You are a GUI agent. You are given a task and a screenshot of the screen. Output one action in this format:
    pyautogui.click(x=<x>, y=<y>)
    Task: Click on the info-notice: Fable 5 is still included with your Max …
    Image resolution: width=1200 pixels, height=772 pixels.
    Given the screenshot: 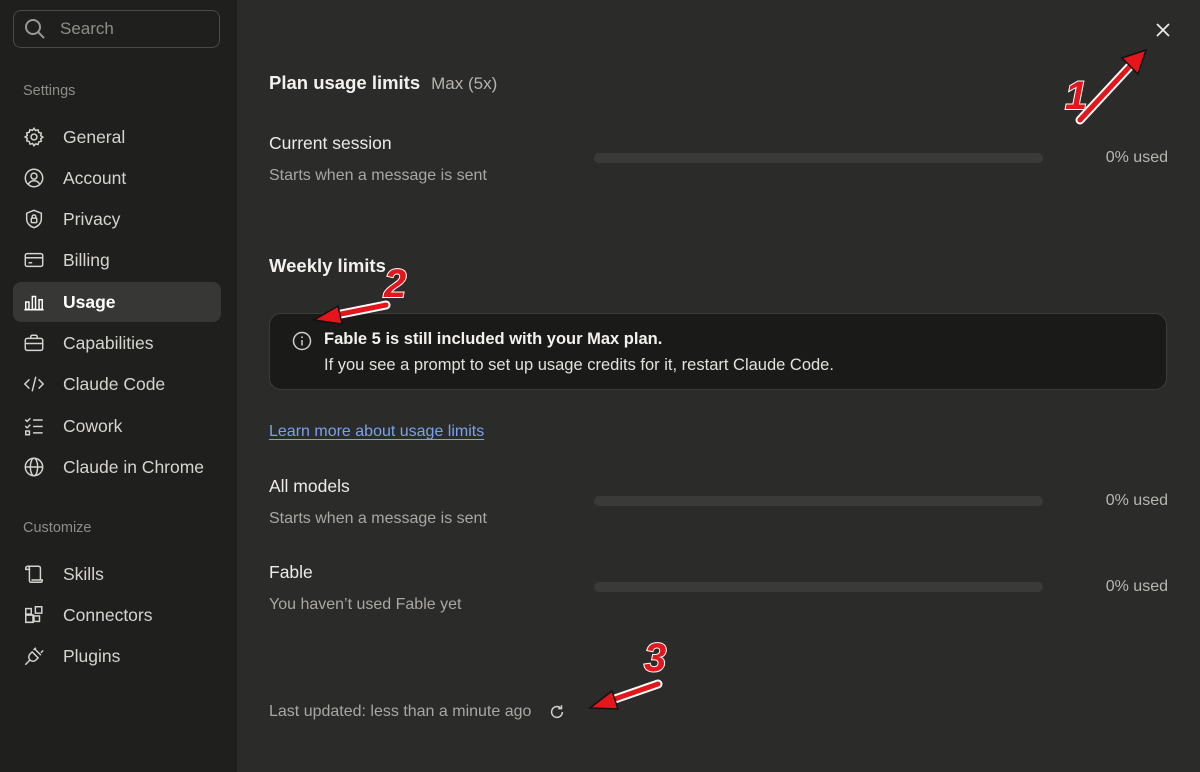 What is the action you would take?
    pyautogui.click(x=718, y=351)
    